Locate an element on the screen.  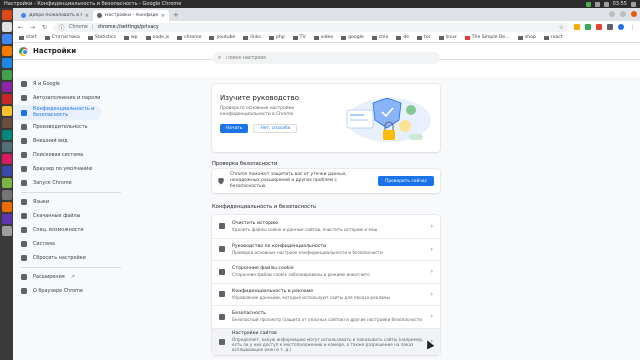
bookmark-folder: linux is located at coordinates (447, 37).